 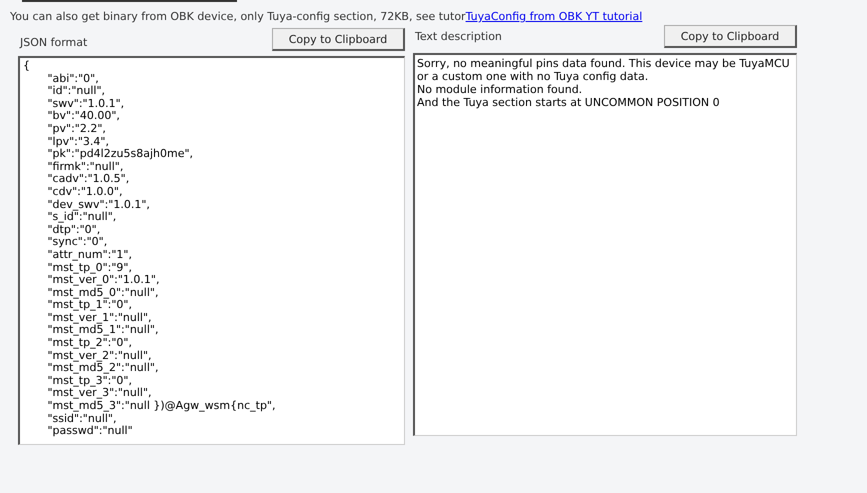 I want to click on panel-label: Text description, so click(x=458, y=37).